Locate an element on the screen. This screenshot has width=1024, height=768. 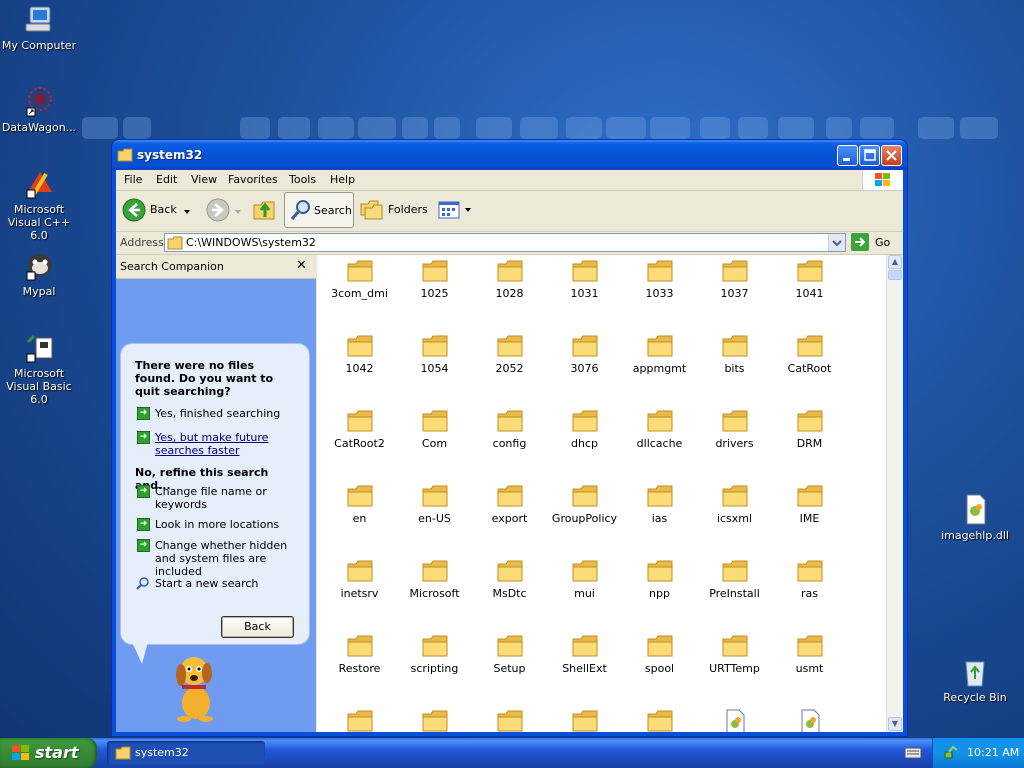
views-button is located at coordinates (455, 211).